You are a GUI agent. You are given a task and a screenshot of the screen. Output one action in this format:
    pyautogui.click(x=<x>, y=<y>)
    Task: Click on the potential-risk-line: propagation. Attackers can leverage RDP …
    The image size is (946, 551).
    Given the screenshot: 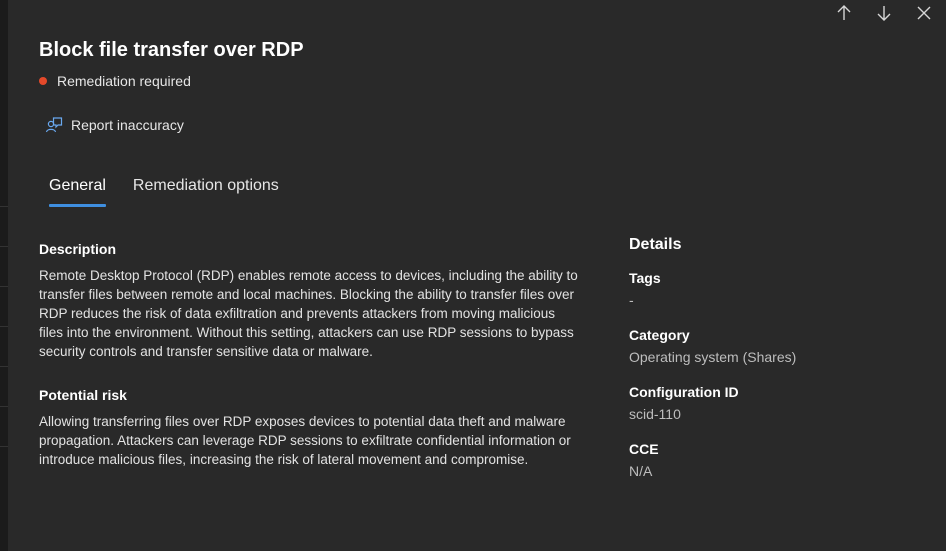 What is the action you would take?
    pyautogui.click(x=305, y=440)
    